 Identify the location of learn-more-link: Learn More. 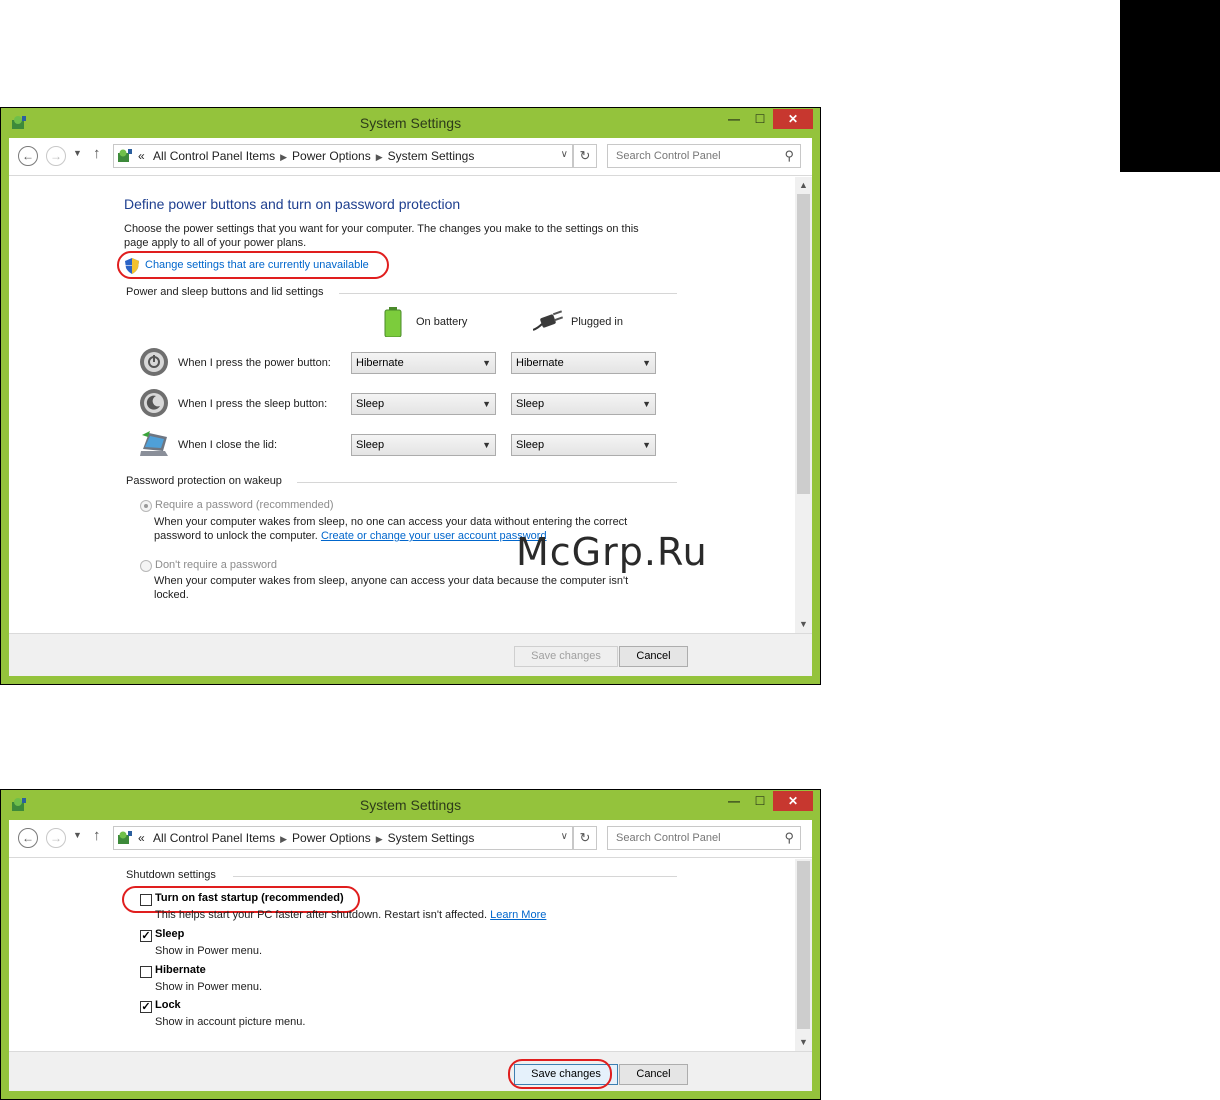
(518, 915).